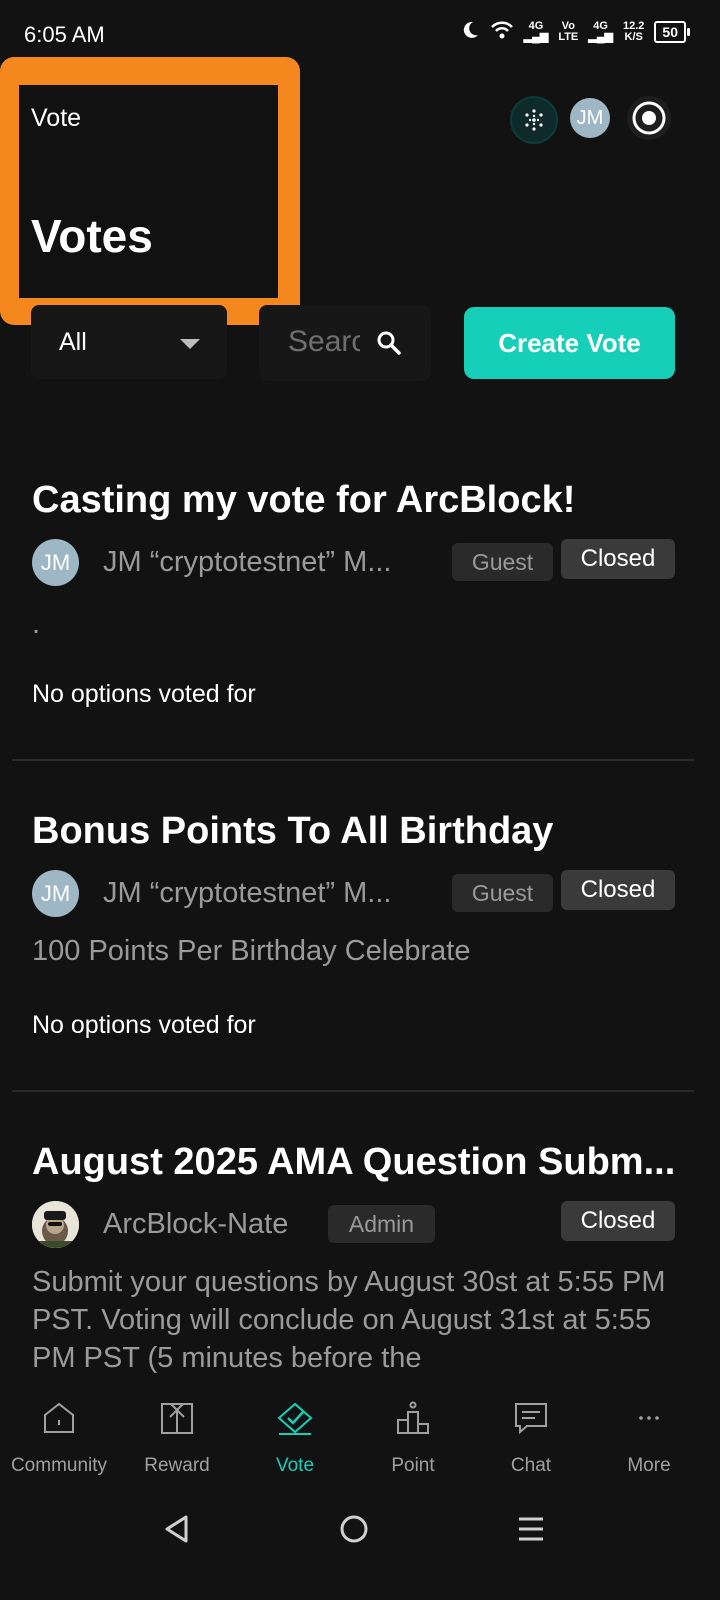 Image resolution: width=720 pixels, height=1600 pixels. Describe the element at coordinates (64, 34) in the screenshot. I see `status-time: 6:05 AM` at that location.